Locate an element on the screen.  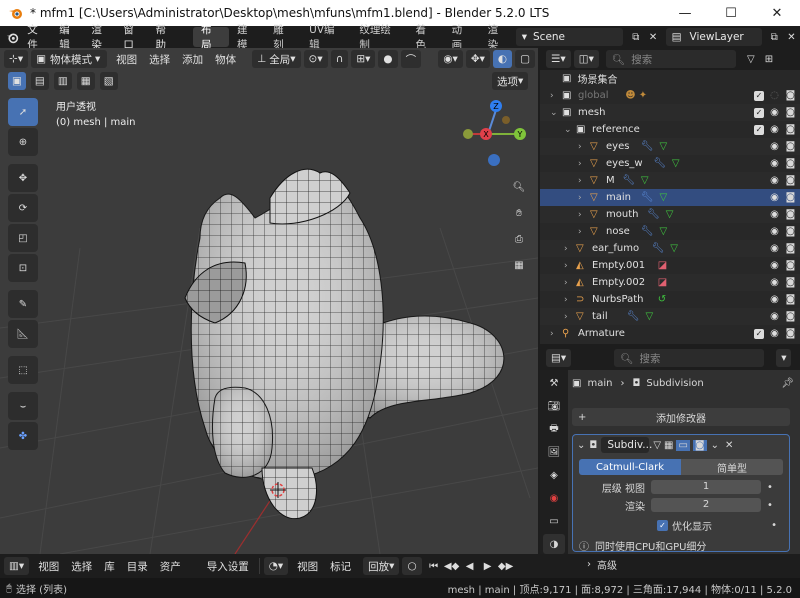
zoom-icon: 🔍︎ is located at coordinates (519, 187).